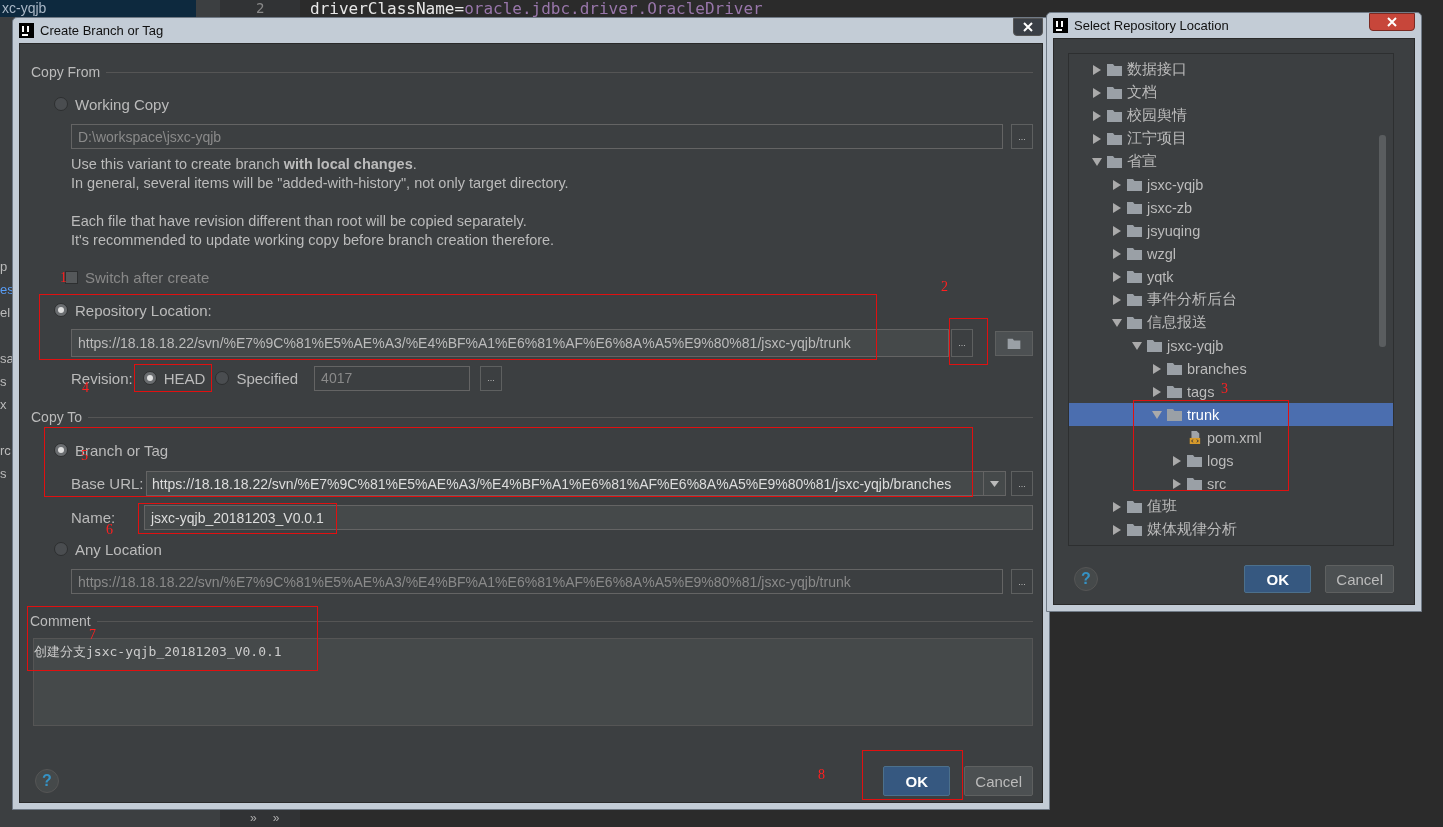 The width and height of the screenshot is (1443, 827). I want to click on tree-item: wzgl, so click(1125, 253).